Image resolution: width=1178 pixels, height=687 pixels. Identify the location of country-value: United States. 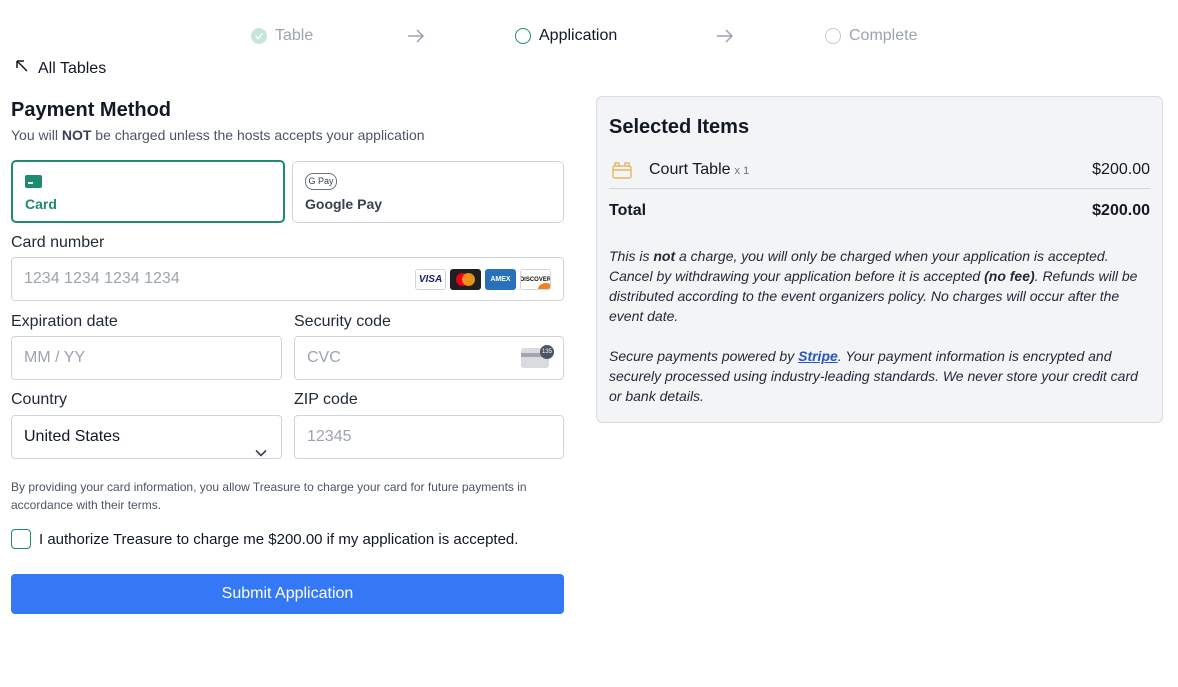
(72, 436).